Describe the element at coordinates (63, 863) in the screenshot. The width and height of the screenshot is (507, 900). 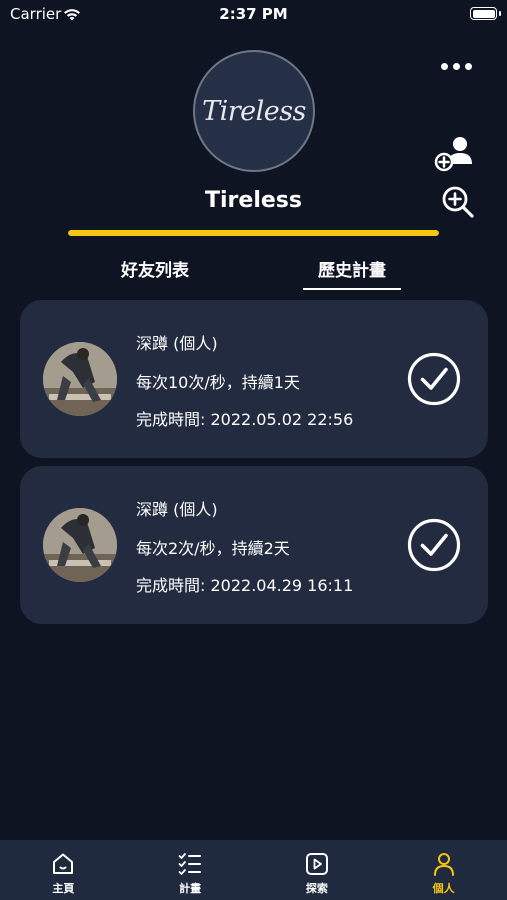
I see `home-icon` at that location.